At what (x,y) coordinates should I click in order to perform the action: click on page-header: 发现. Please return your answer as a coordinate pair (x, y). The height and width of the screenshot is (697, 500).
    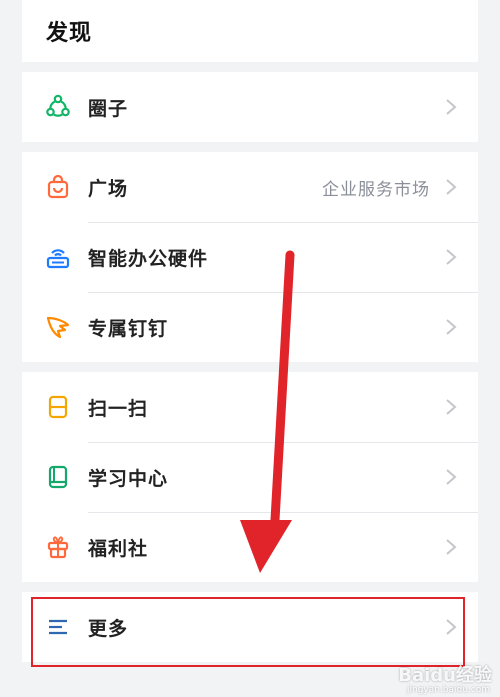
    Looking at the image, I should click on (250, 31).